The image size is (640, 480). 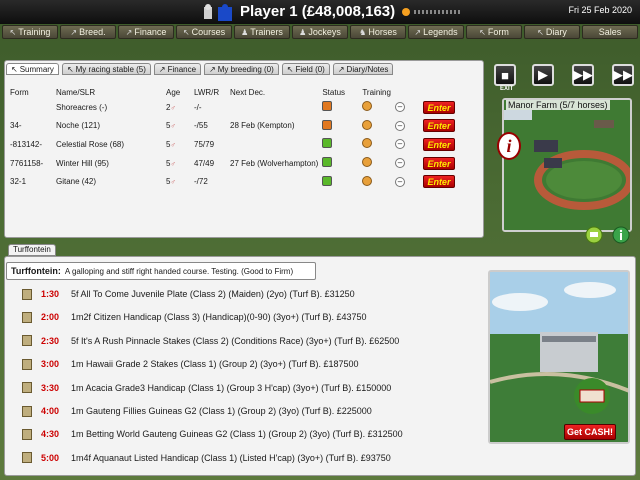 I want to click on col-name: Name/SLR, so click(x=109, y=92).